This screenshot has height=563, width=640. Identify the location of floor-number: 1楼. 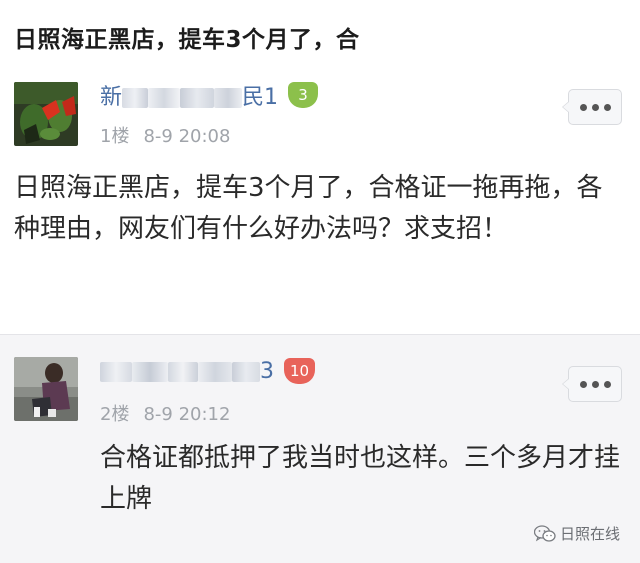
(115, 136).